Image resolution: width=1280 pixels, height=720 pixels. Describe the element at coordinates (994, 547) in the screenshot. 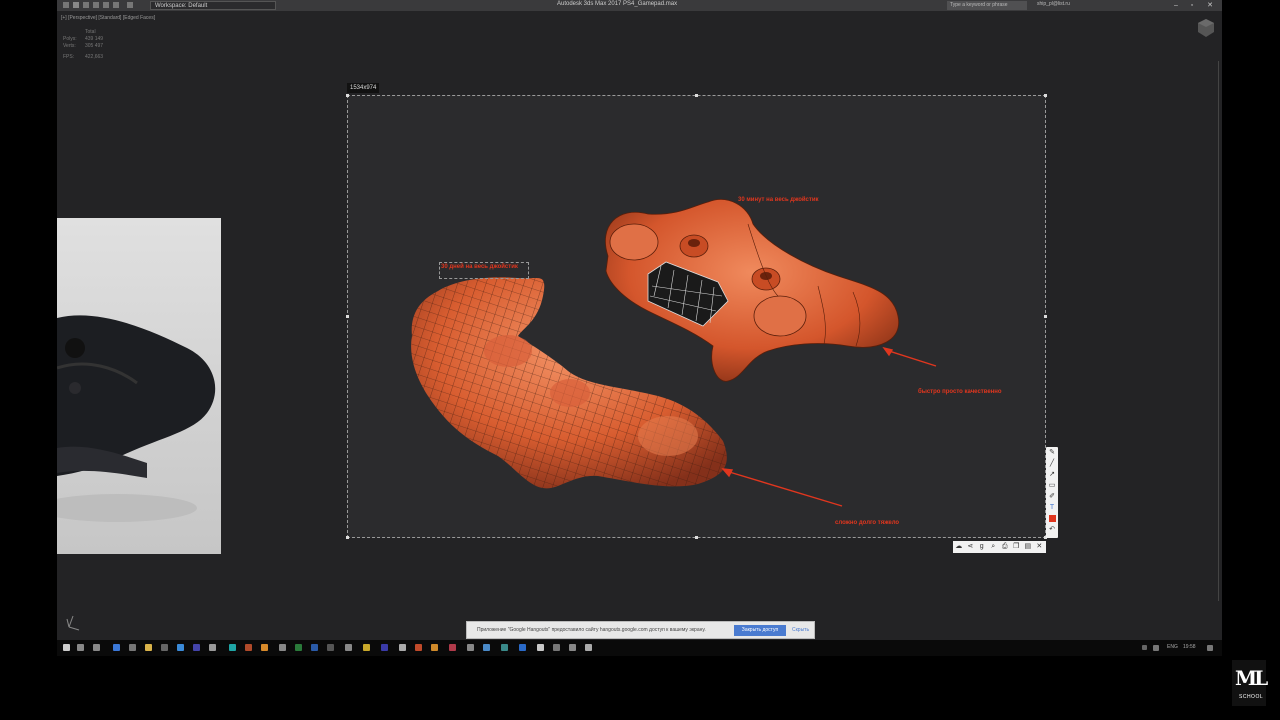

I see `search-image-icon: ⌕` at that location.